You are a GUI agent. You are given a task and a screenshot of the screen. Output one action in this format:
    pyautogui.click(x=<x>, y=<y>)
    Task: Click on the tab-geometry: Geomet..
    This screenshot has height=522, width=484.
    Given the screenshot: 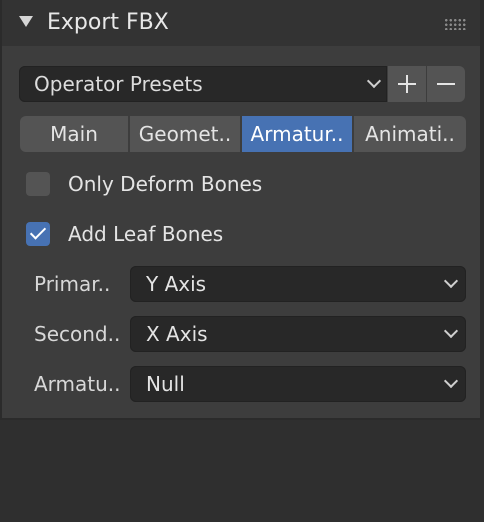 What is the action you would take?
    pyautogui.click(x=185, y=134)
    